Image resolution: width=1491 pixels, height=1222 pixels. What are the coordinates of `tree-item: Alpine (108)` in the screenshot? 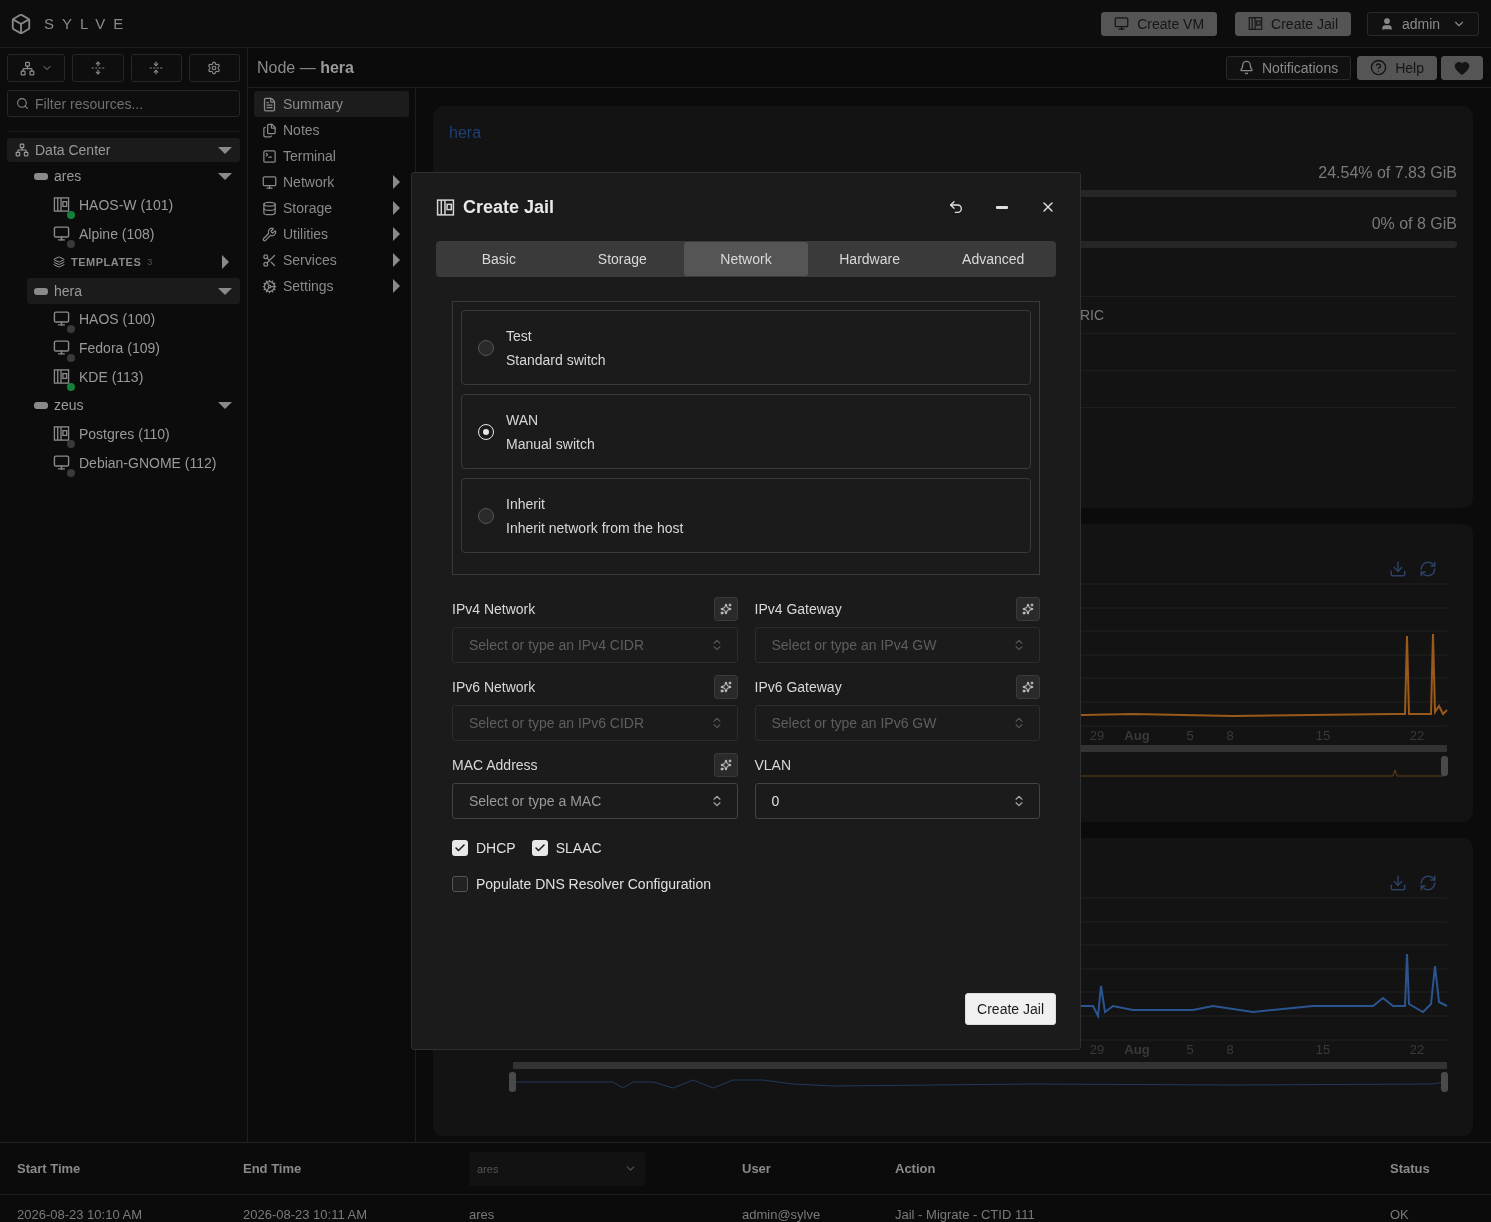 It's located at (123, 233).